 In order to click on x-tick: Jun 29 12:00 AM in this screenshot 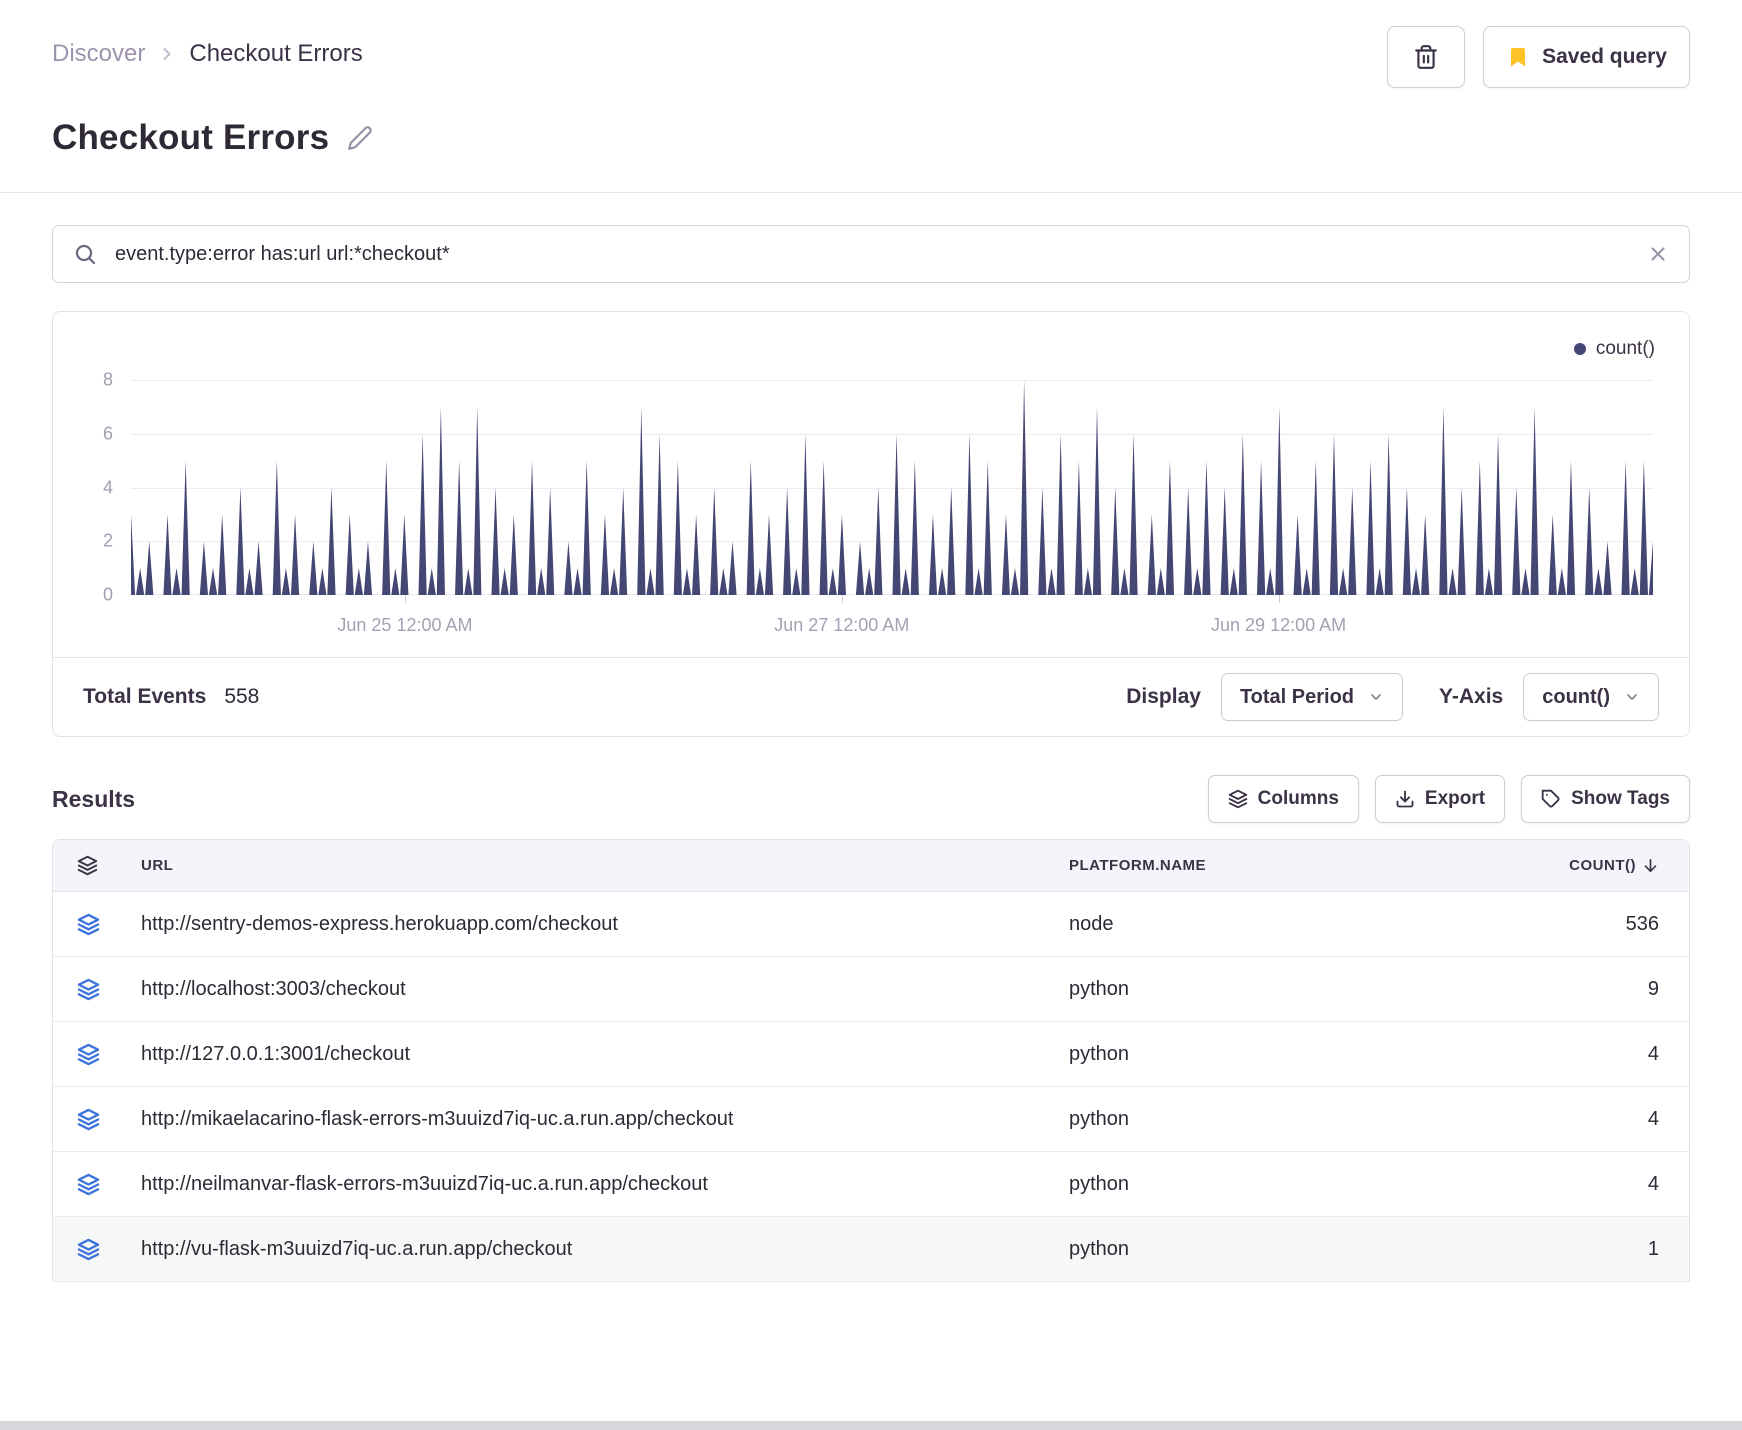, I will do `click(1279, 625)`.